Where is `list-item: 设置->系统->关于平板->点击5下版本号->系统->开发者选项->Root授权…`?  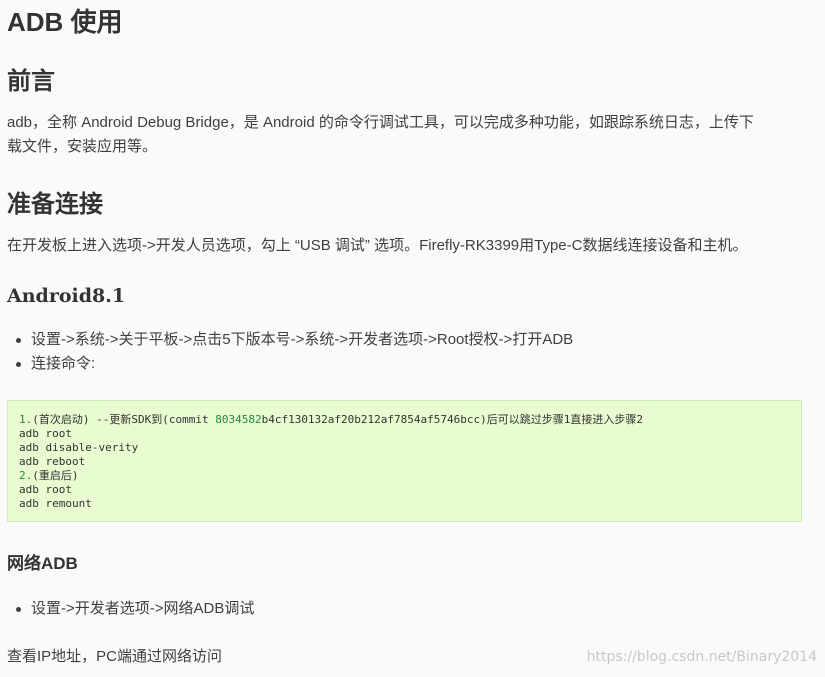 list-item: 设置->系统->关于平板->点击5下版本号->系统->开发者选项->Root授权… is located at coordinates (290, 340).